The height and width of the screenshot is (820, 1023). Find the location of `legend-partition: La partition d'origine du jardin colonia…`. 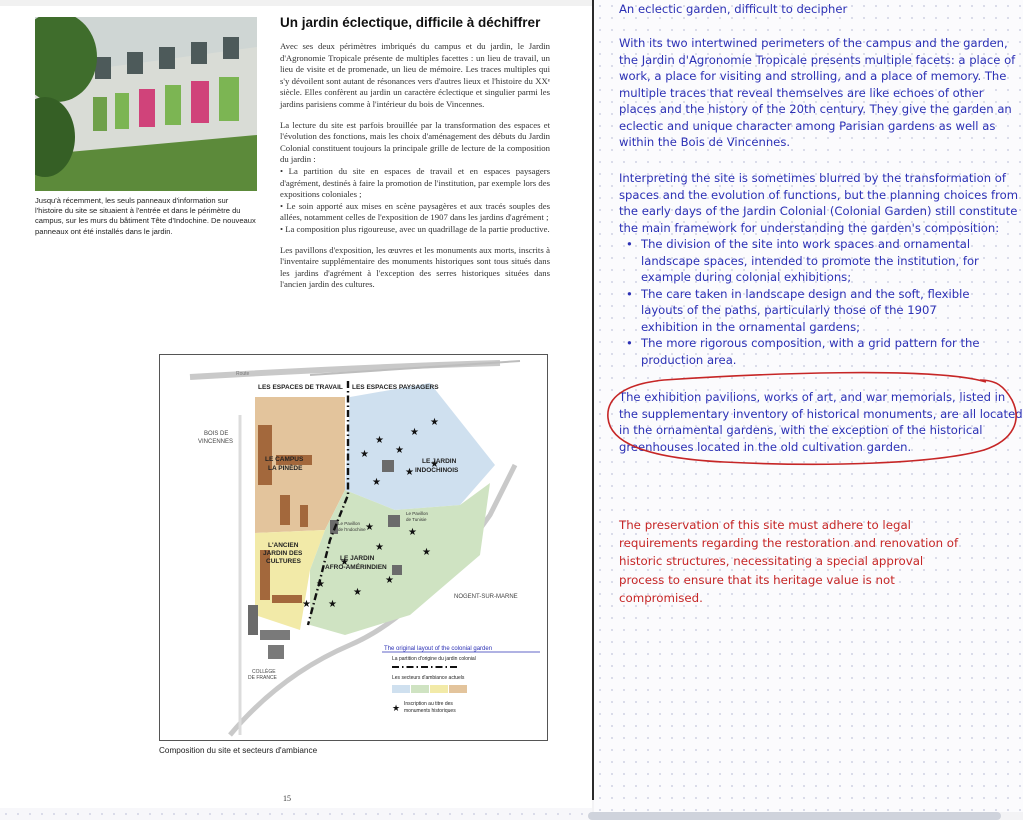

legend-partition: La partition d'origine du jardin colonia… is located at coordinates (434, 659).